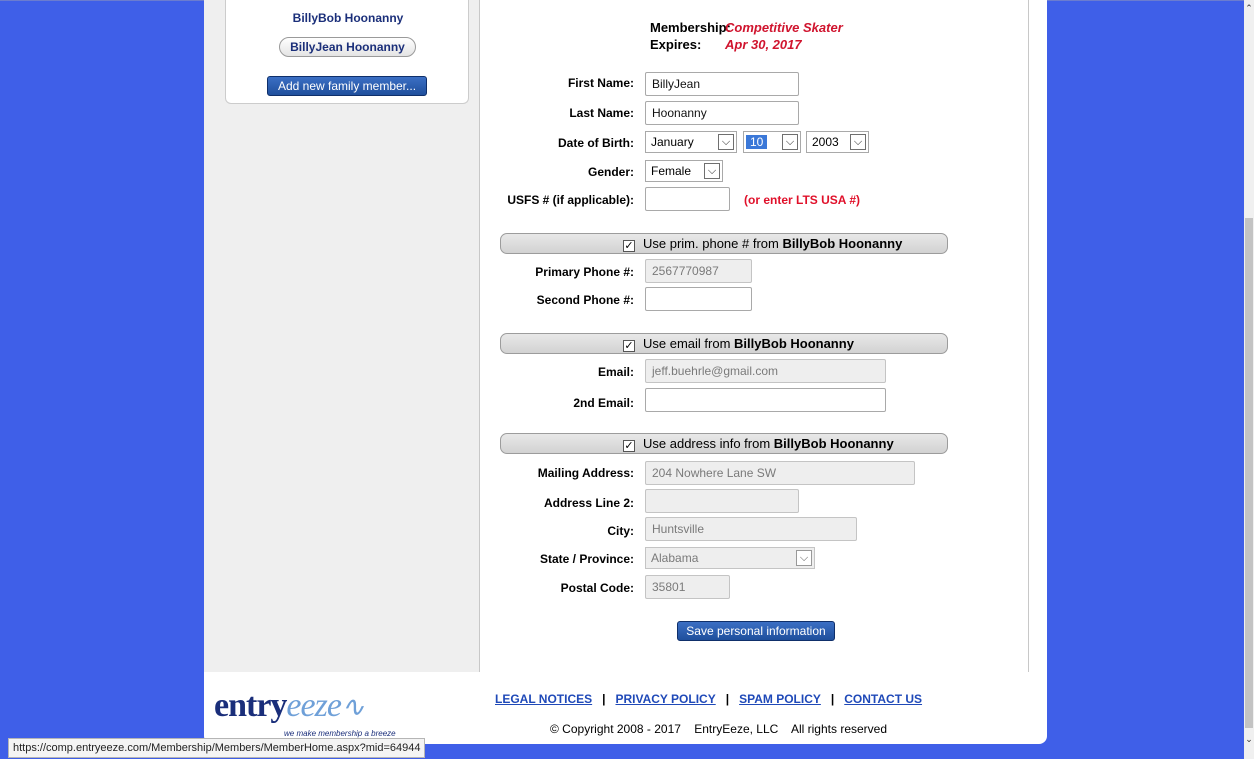 The width and height of the screenshot is (1254, 759). What do you see at coordinates (597, 588) in the screenshot?
I see `postal-code-label: Postal Code:` at bounding box center [597, 588].